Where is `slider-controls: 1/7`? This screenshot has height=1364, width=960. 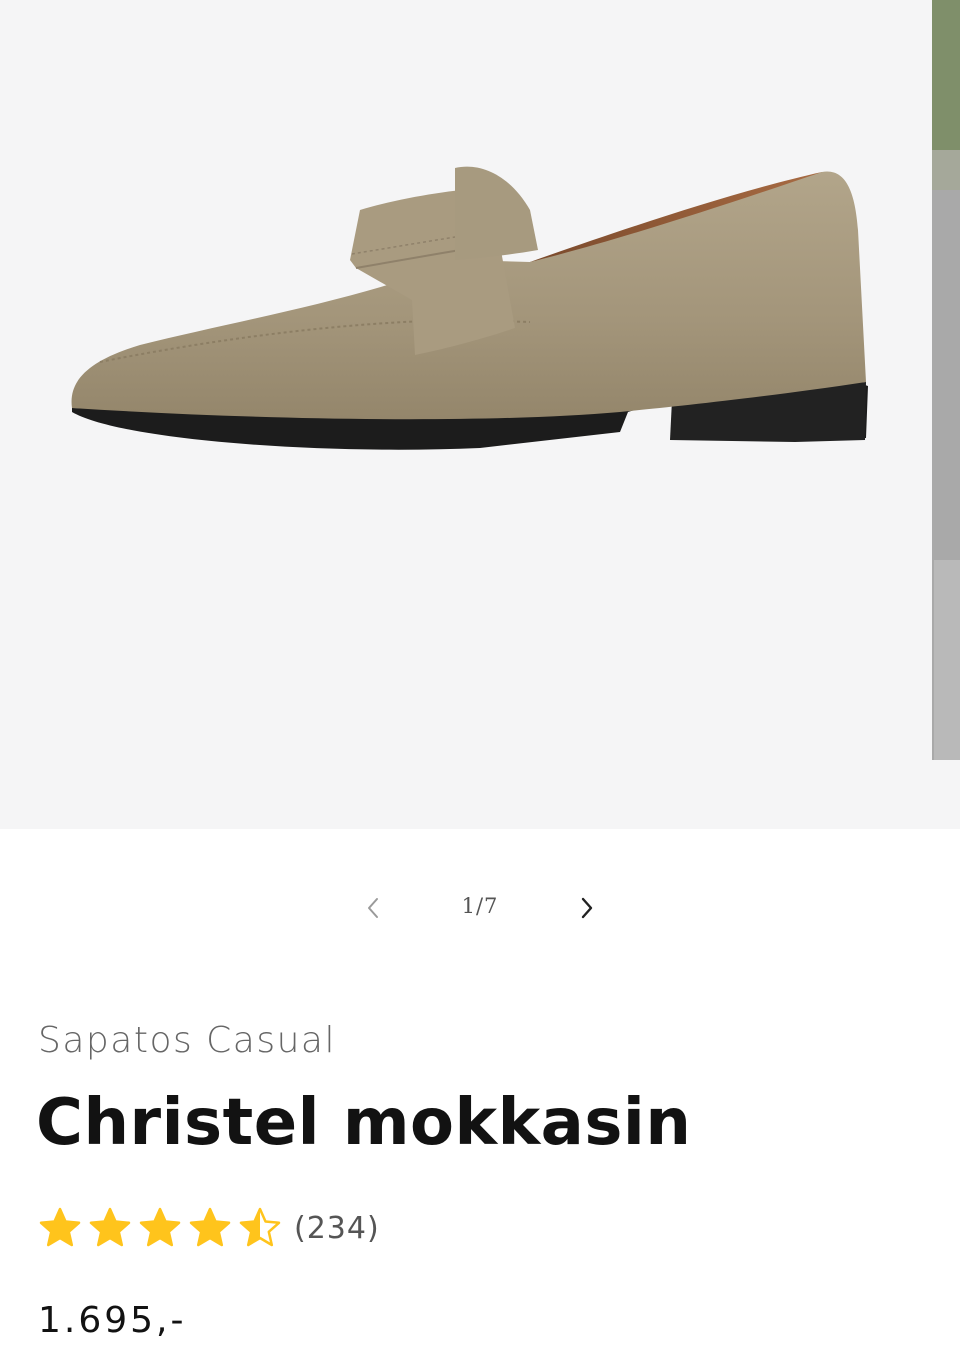 slider-controls: 1/7 is located at coordinates (480, 908).